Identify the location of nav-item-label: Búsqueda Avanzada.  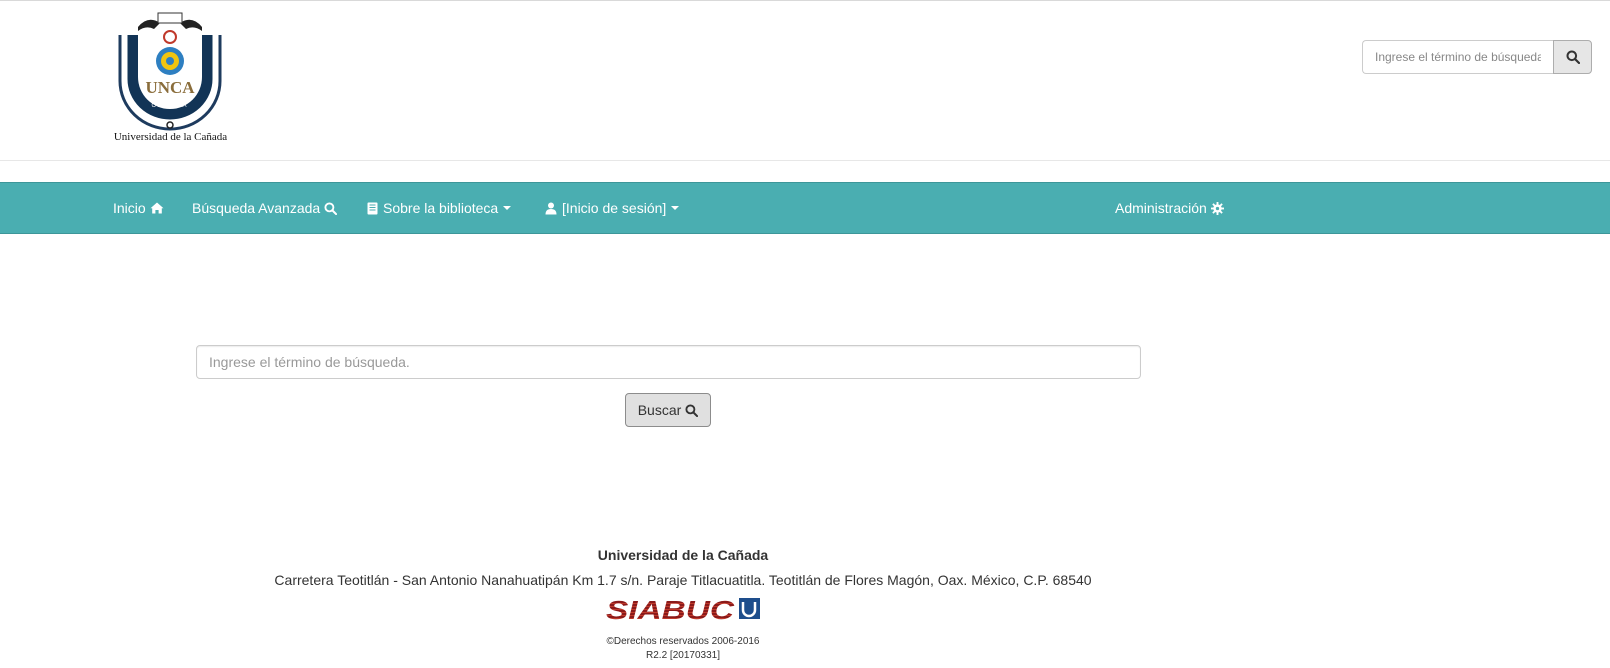
(256, 208).